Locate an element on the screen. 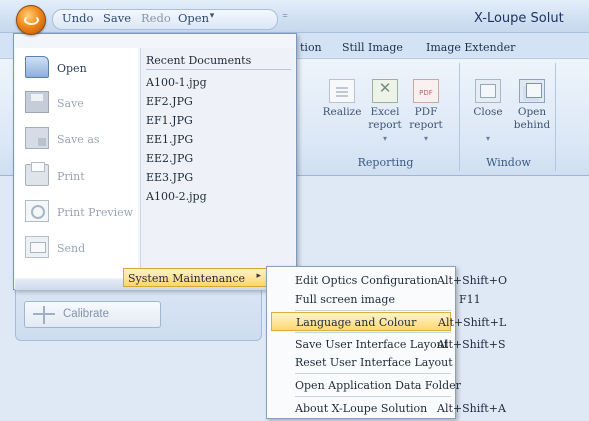 The image size is (589, 421). menu-save: Save is located at coordinates (79, 104).